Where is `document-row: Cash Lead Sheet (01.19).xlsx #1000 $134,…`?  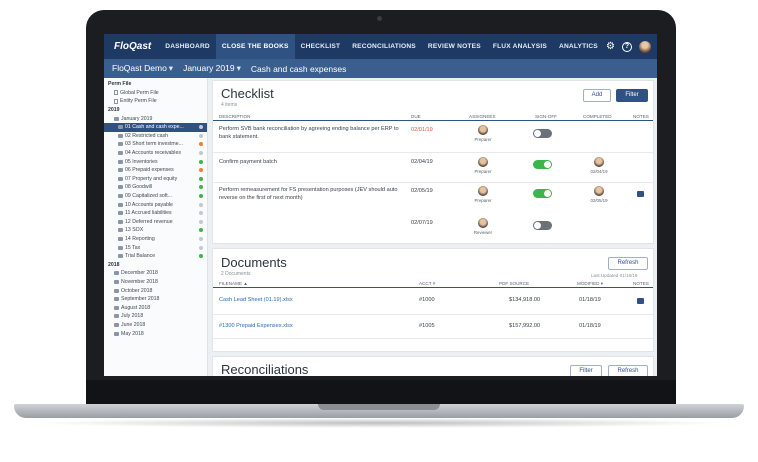
document-row: Cash Lead Sheet (01.19).xlsx #1000 $134,… is located at coordinates (433, 302).